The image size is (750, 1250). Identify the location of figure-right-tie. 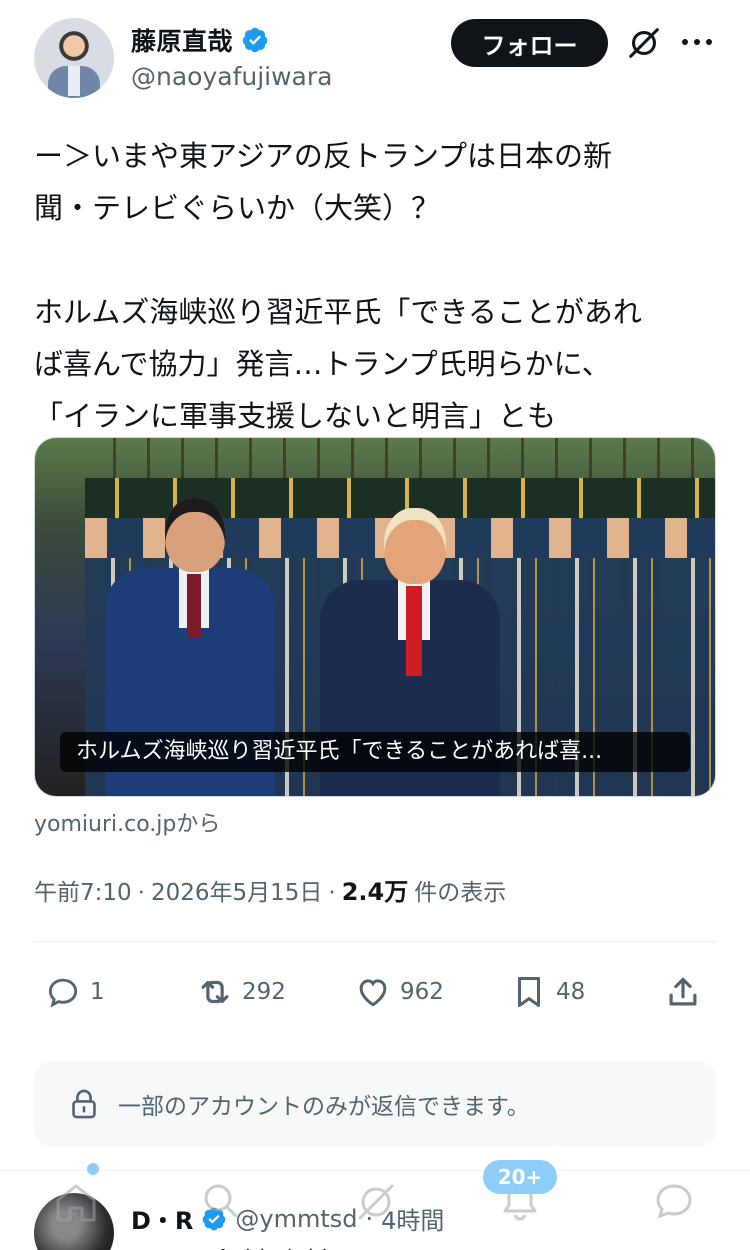
(414, 631).